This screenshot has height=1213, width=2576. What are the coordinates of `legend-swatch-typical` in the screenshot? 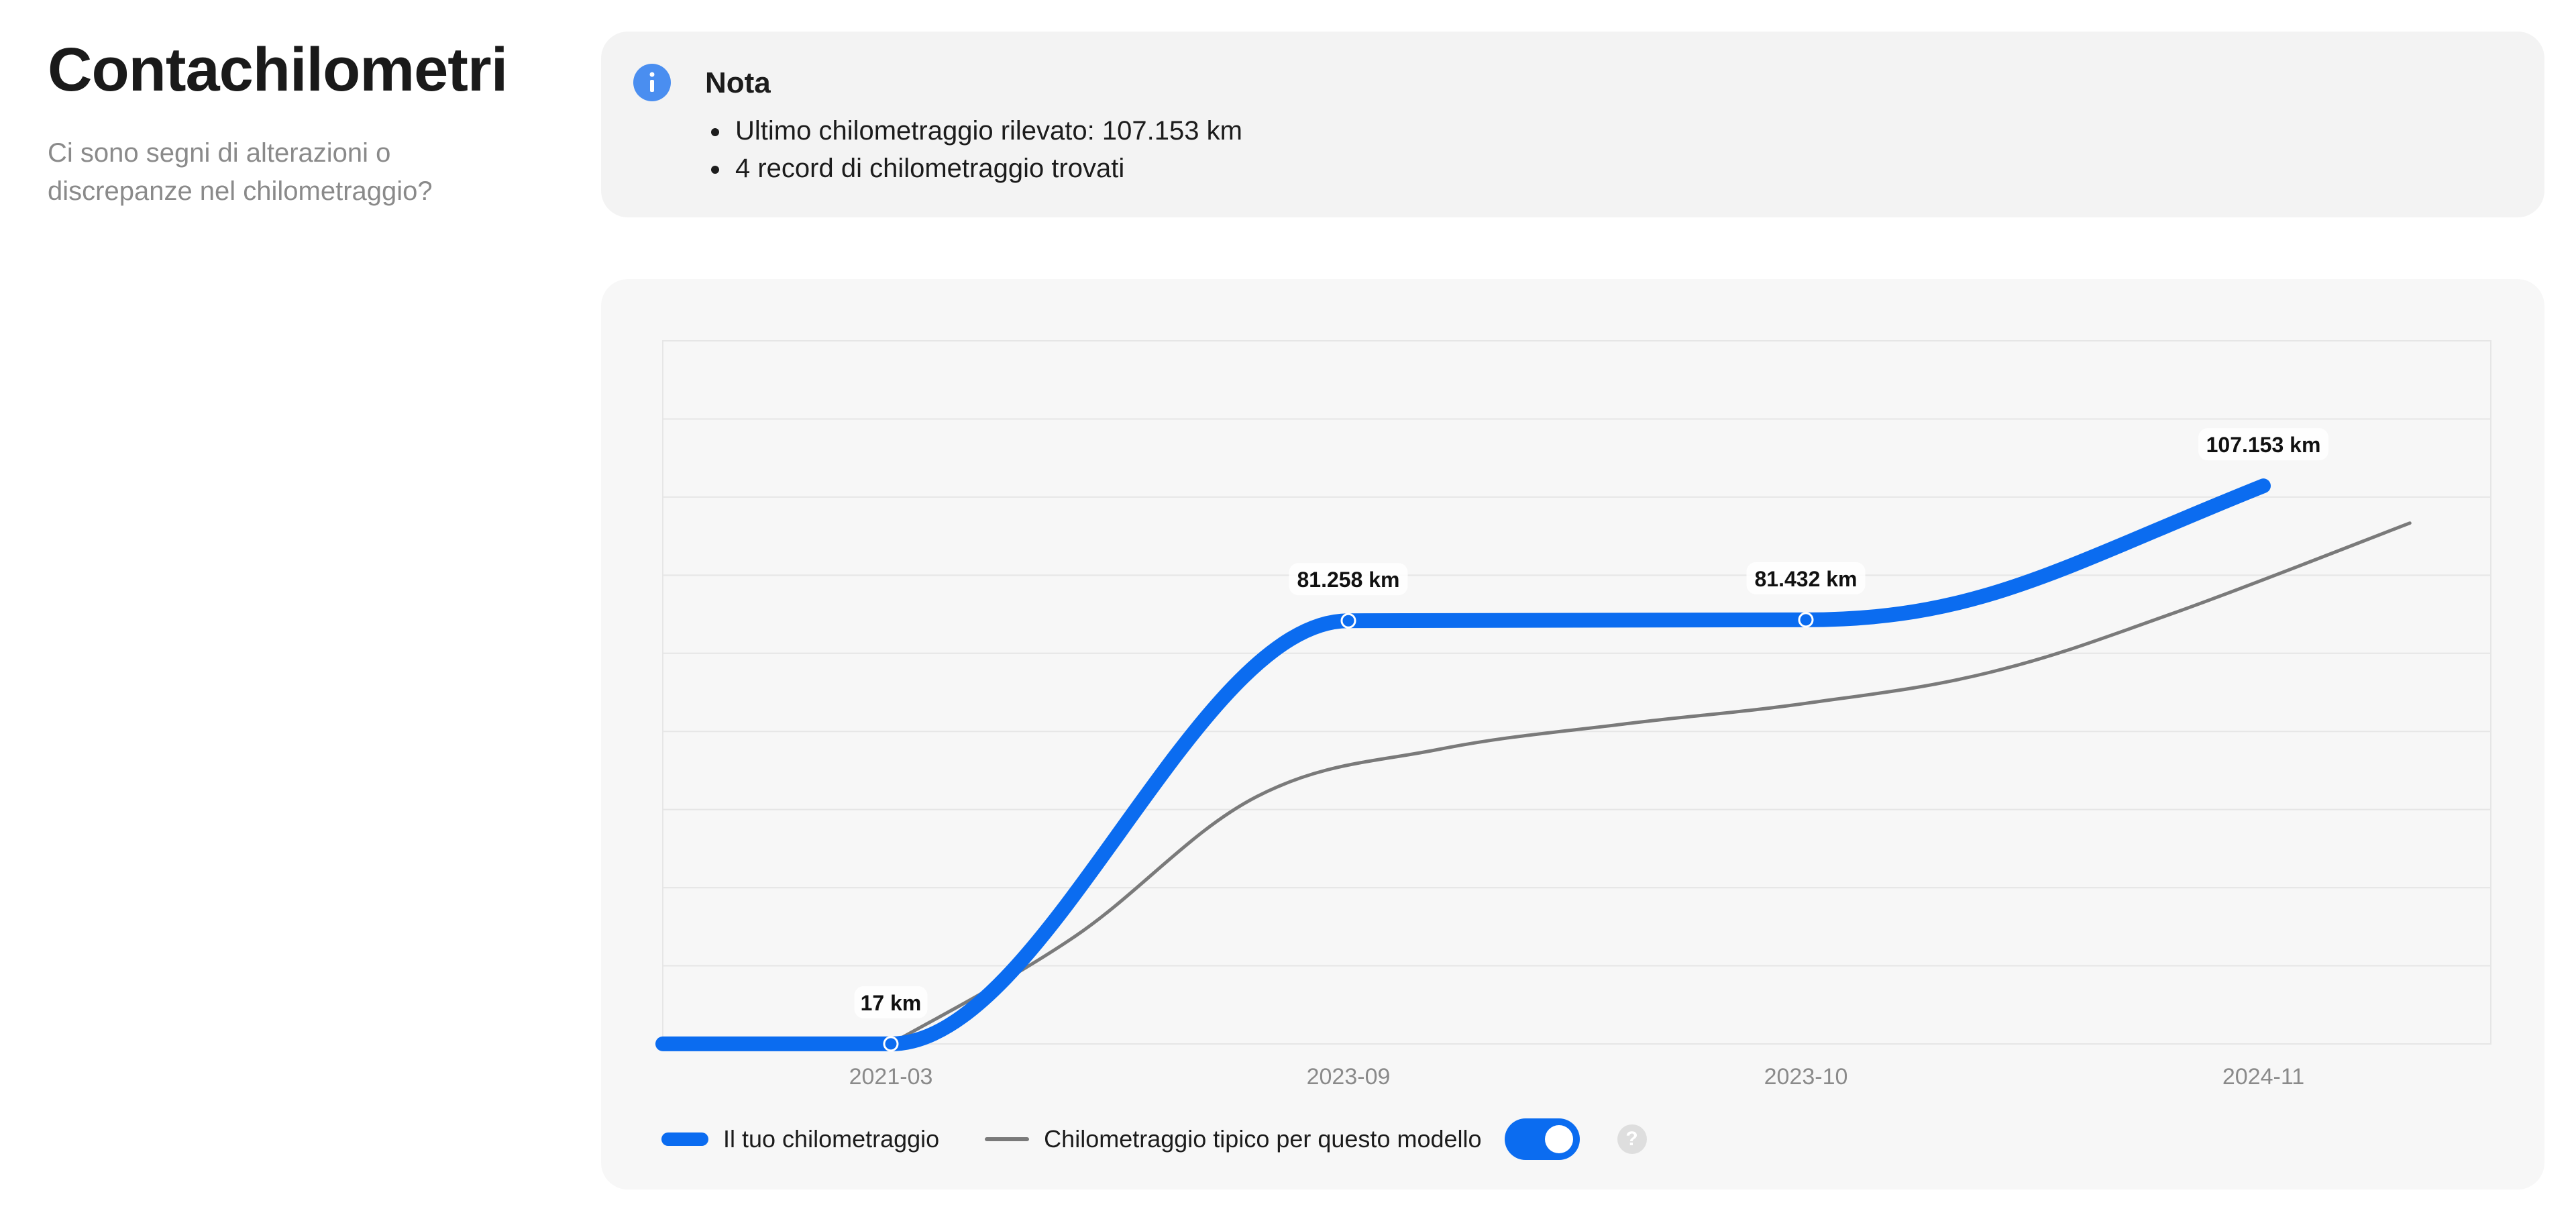 It's located at (1007, 1139).